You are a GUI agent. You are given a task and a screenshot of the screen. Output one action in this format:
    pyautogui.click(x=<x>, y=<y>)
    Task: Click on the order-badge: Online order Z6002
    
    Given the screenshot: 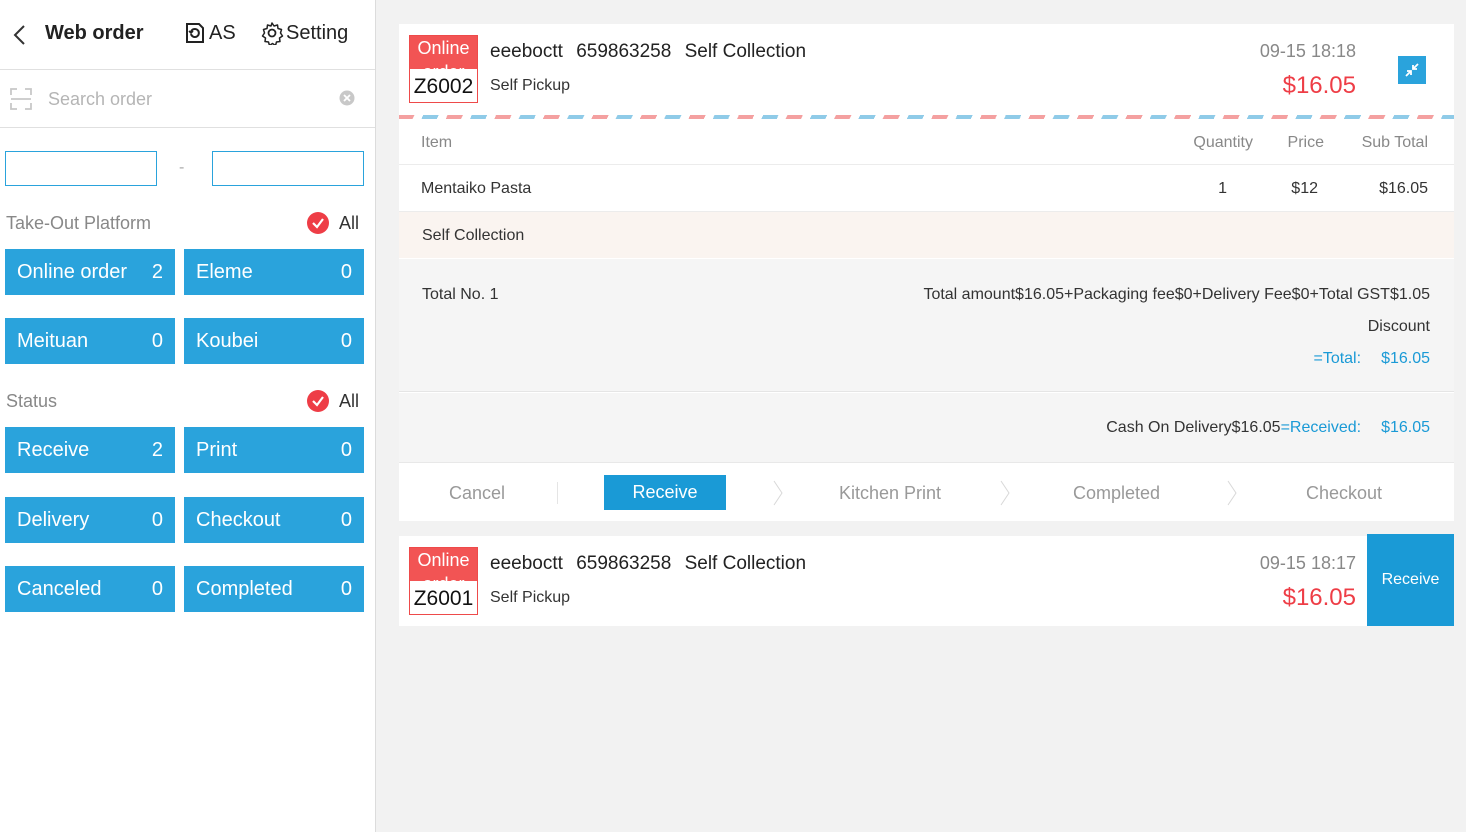 What is the action you would take?
    pyautogui.click(x=443, y=69)
    